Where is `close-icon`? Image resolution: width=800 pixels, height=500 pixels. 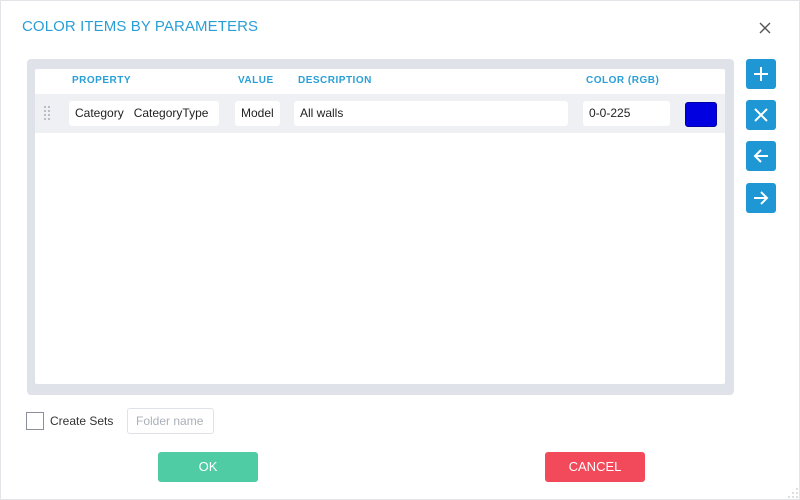
close-icon is located at coordinates (765, 28).